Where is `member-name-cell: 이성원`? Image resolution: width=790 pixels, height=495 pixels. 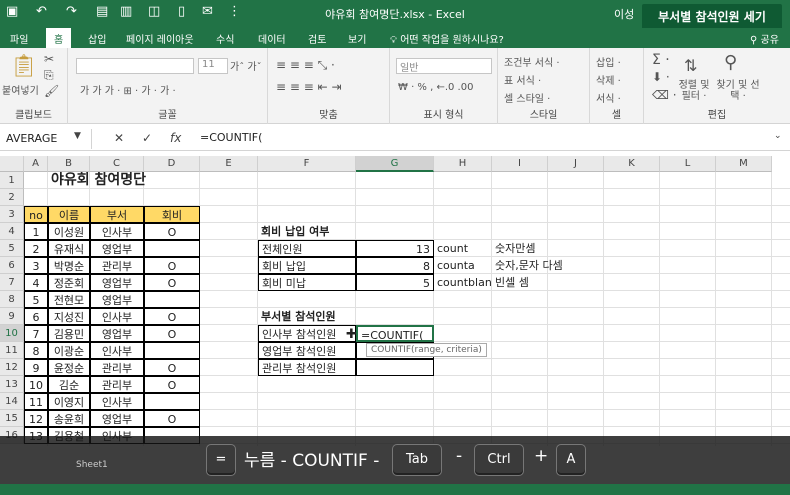
member-name-cell: 이성원 is located at coordinates (69, 231).